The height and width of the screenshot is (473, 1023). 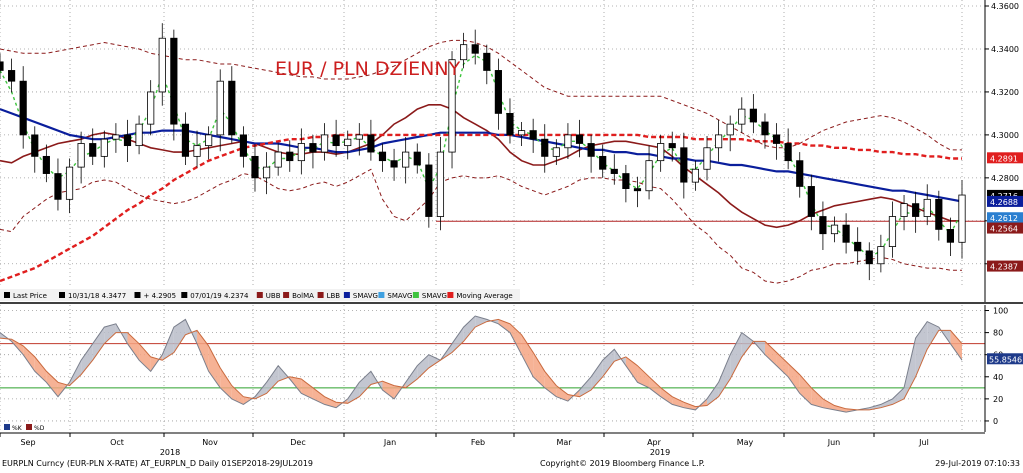 What do you see at coordinates (273, 296) in the screenshot?
I see `legend-label: UBB` at bounding box center [273, 296].